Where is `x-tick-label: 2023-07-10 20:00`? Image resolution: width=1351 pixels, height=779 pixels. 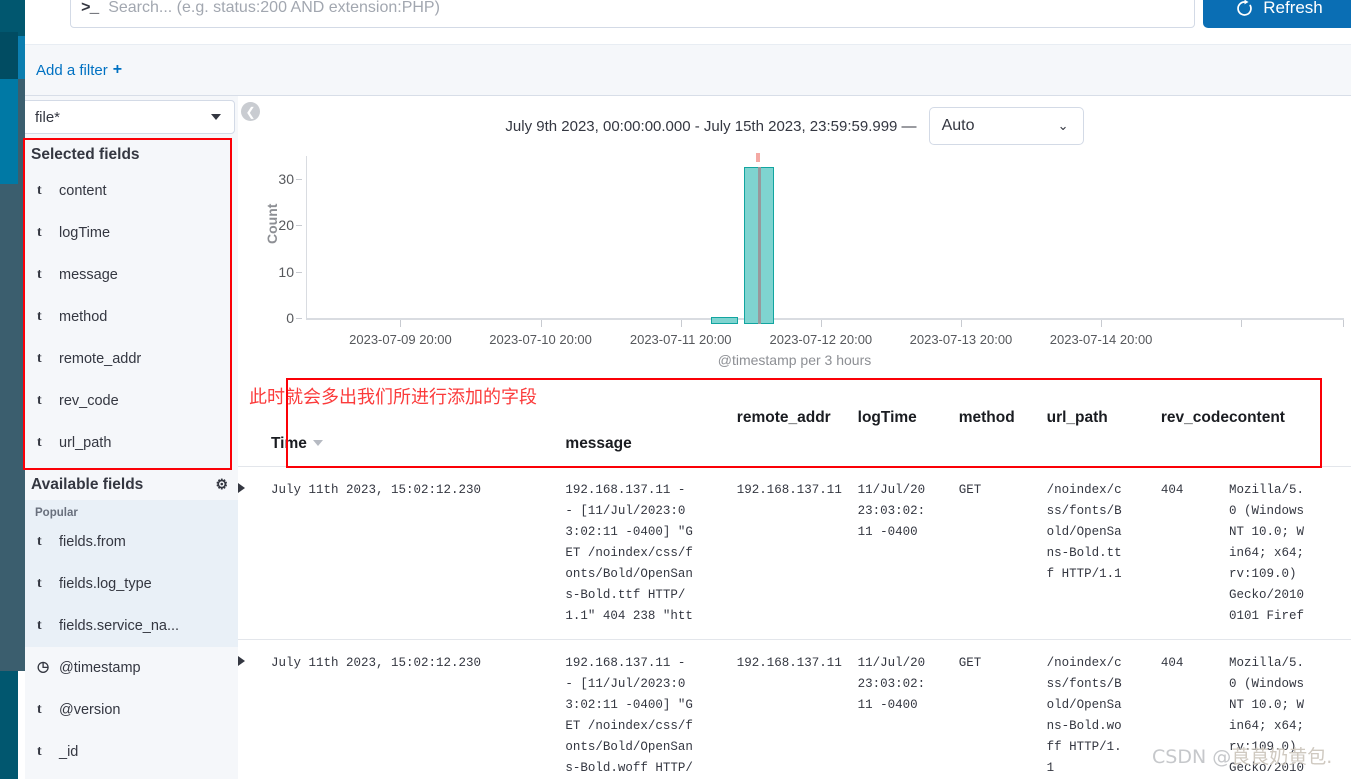
x-tick-label: 2023-07-10 20:00 is located at coordinates (540, 339).